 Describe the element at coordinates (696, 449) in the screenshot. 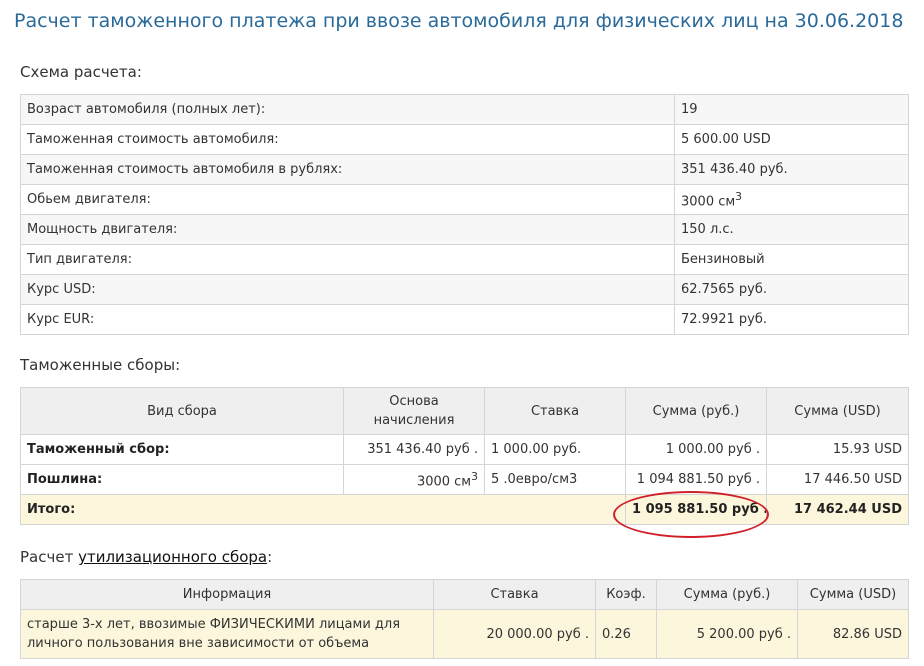

I see `fee-sum-rub: 1 000.00 руб .` at that location.